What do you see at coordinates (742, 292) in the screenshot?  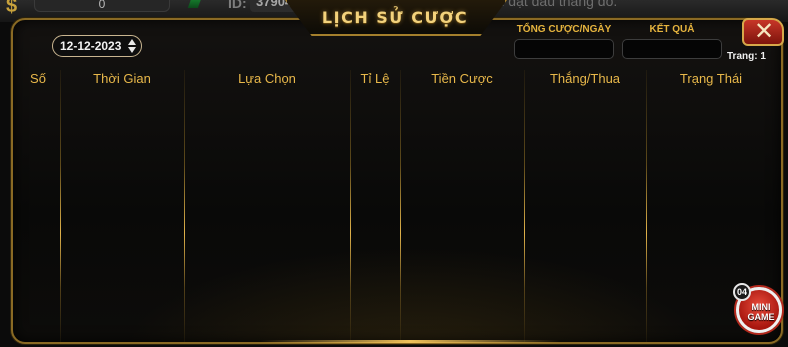 I see `mini-game-badge: 04` at bounding box center [742, 292].